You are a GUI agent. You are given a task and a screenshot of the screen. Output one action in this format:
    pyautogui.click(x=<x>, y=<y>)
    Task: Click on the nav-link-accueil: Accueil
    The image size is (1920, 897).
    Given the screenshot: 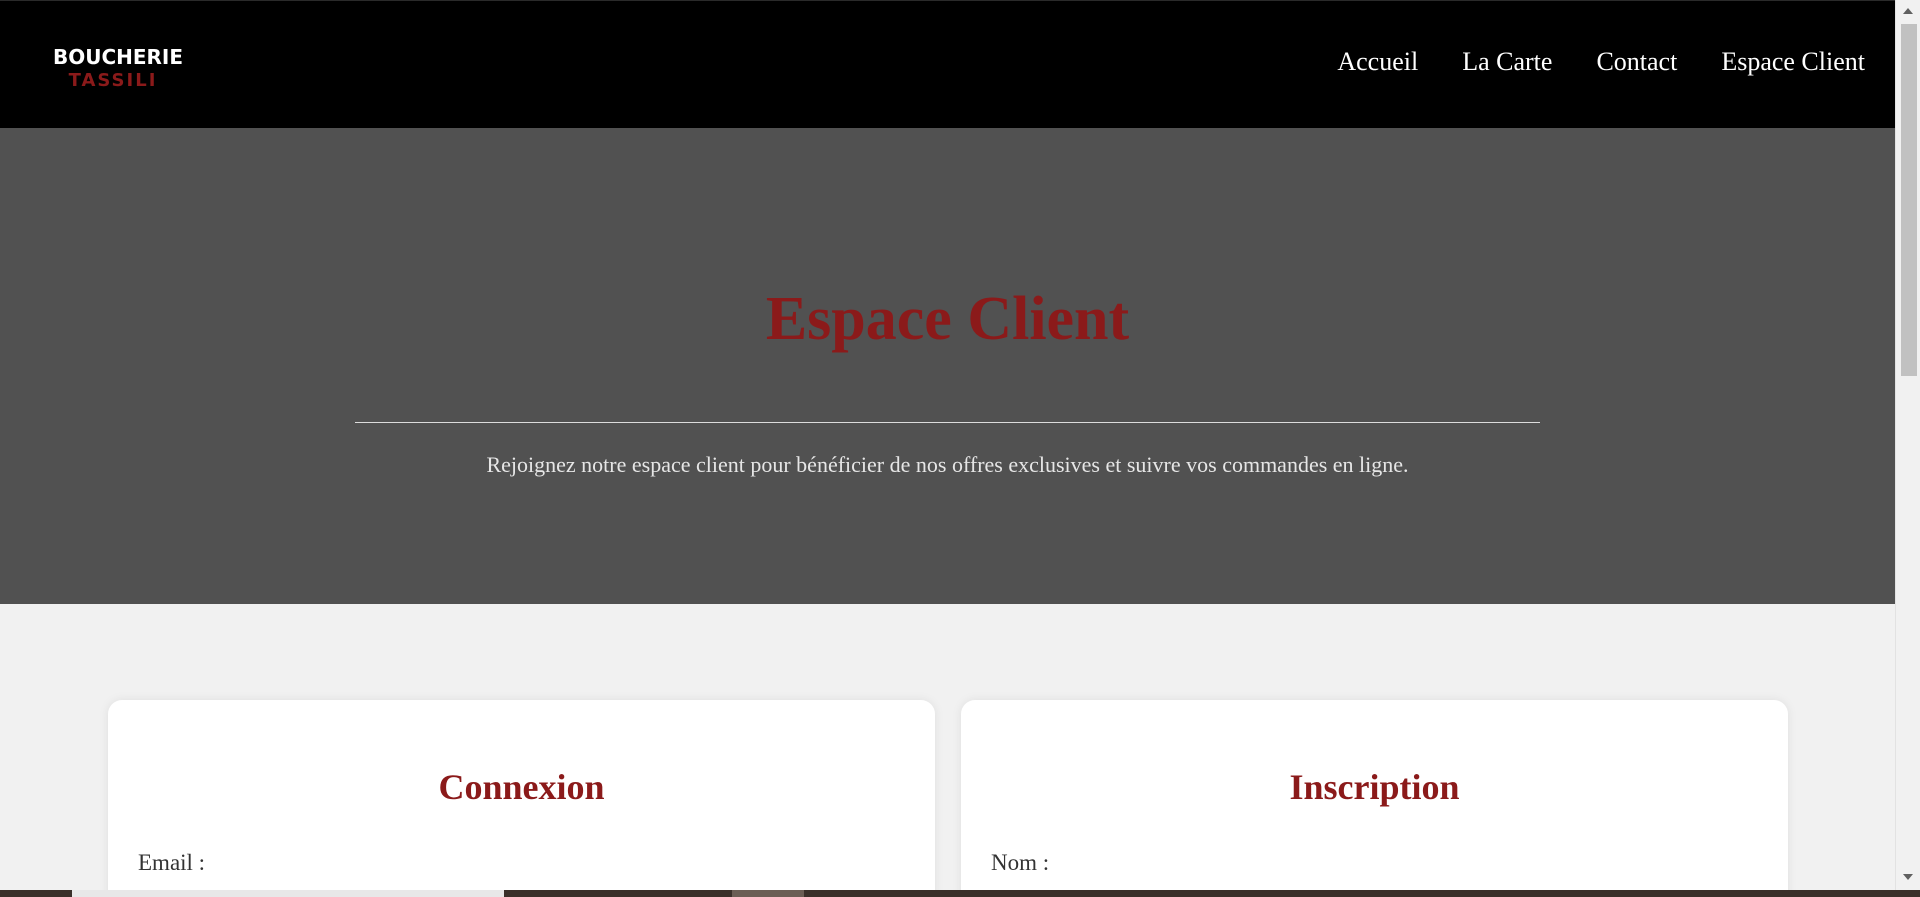 What is the action you would take?
    pyautogui.click(x=1377, y=62)
    